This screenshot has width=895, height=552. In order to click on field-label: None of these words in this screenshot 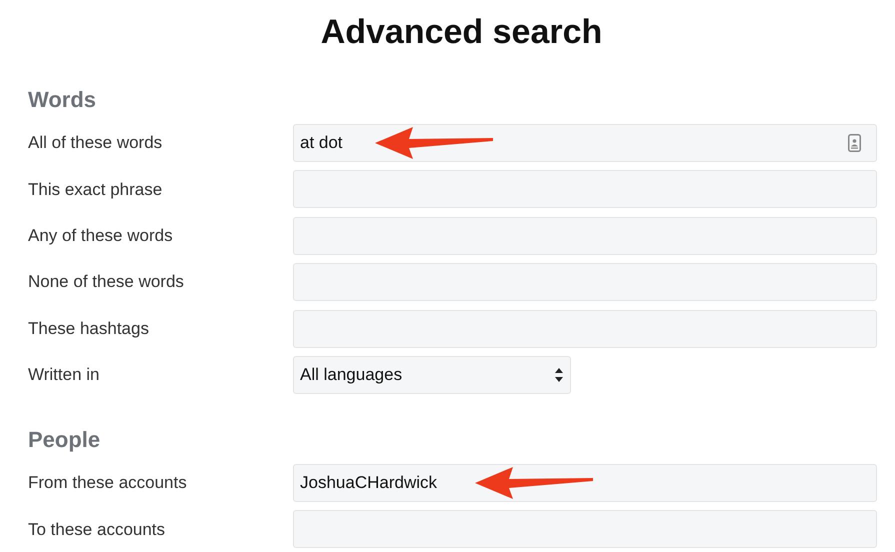, I will do `click(106, 282)`.